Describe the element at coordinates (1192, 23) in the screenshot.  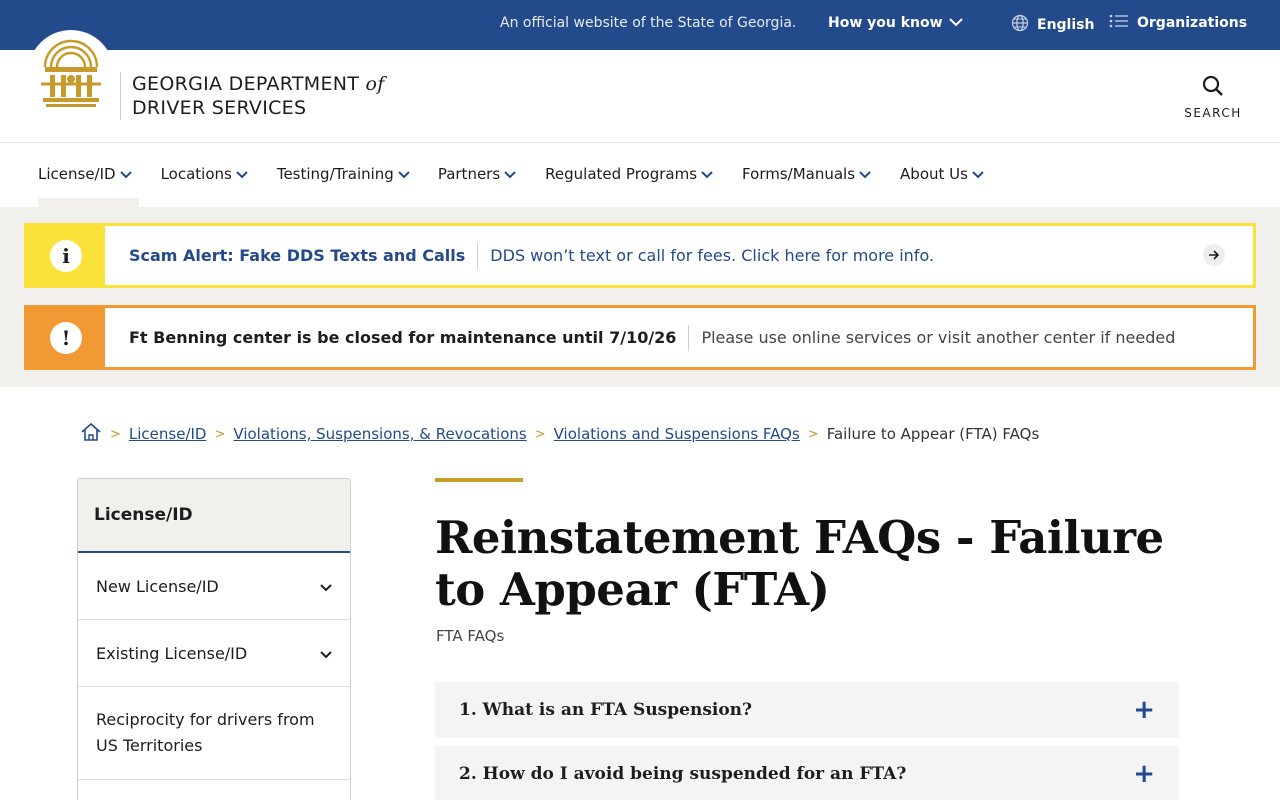
I see `organizations-label: Organizations` at that location.